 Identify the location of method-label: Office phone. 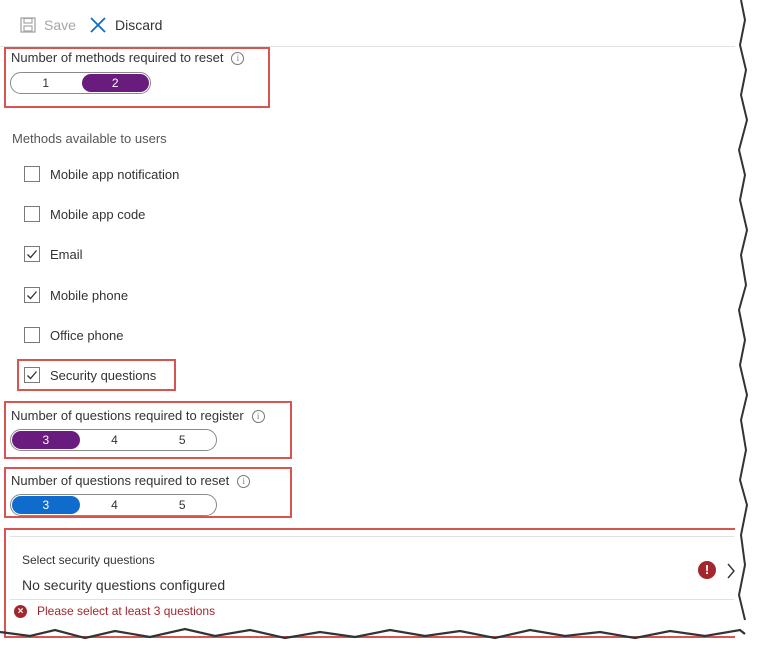
(87, 335).